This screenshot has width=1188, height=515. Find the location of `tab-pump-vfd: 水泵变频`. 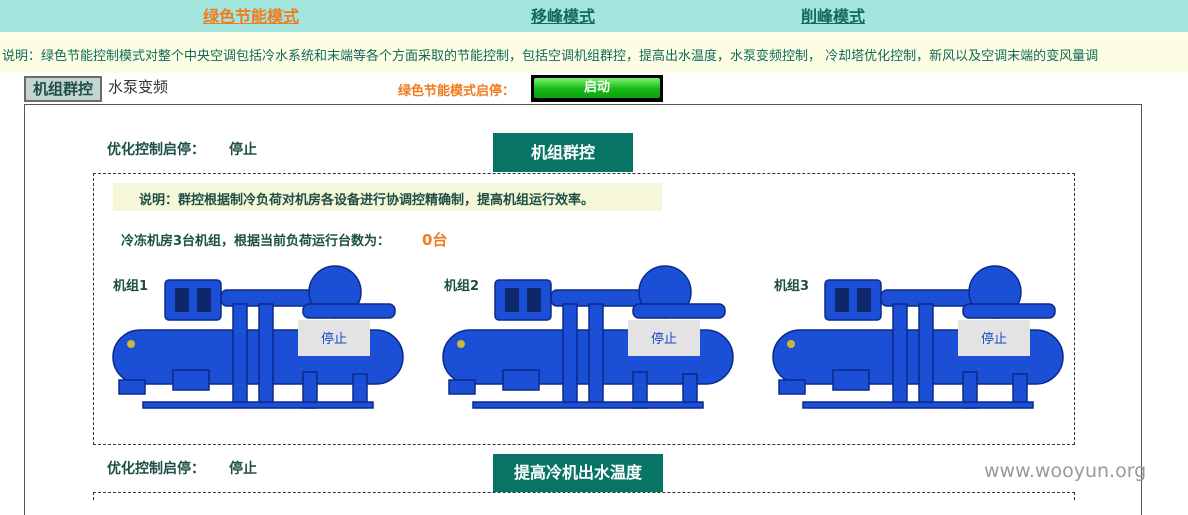

tab-pump-vfd: 水泵变频 is located at coordinates (138, 87).